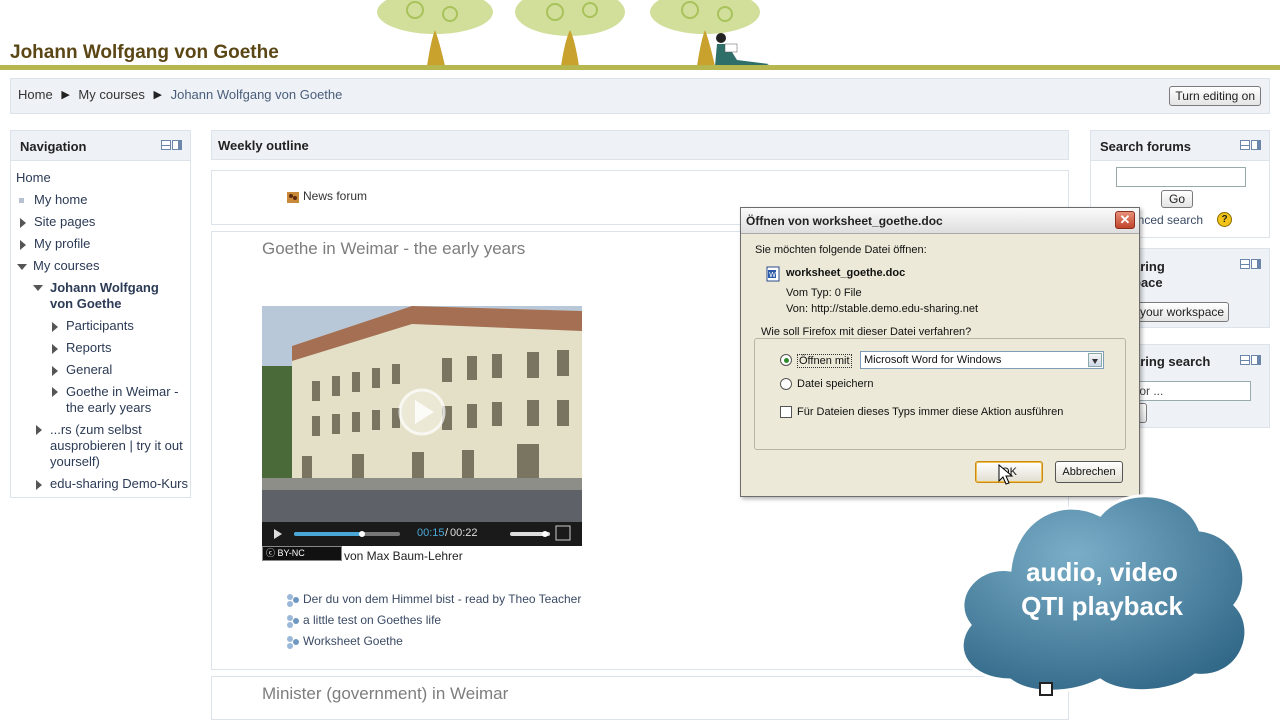 The height and width of the screenshot is (720, 1280). What do you see at coordinates (1046, 689) in the screenshot?
I see `section-toggle-icon` at bounding box center [1046, 689].